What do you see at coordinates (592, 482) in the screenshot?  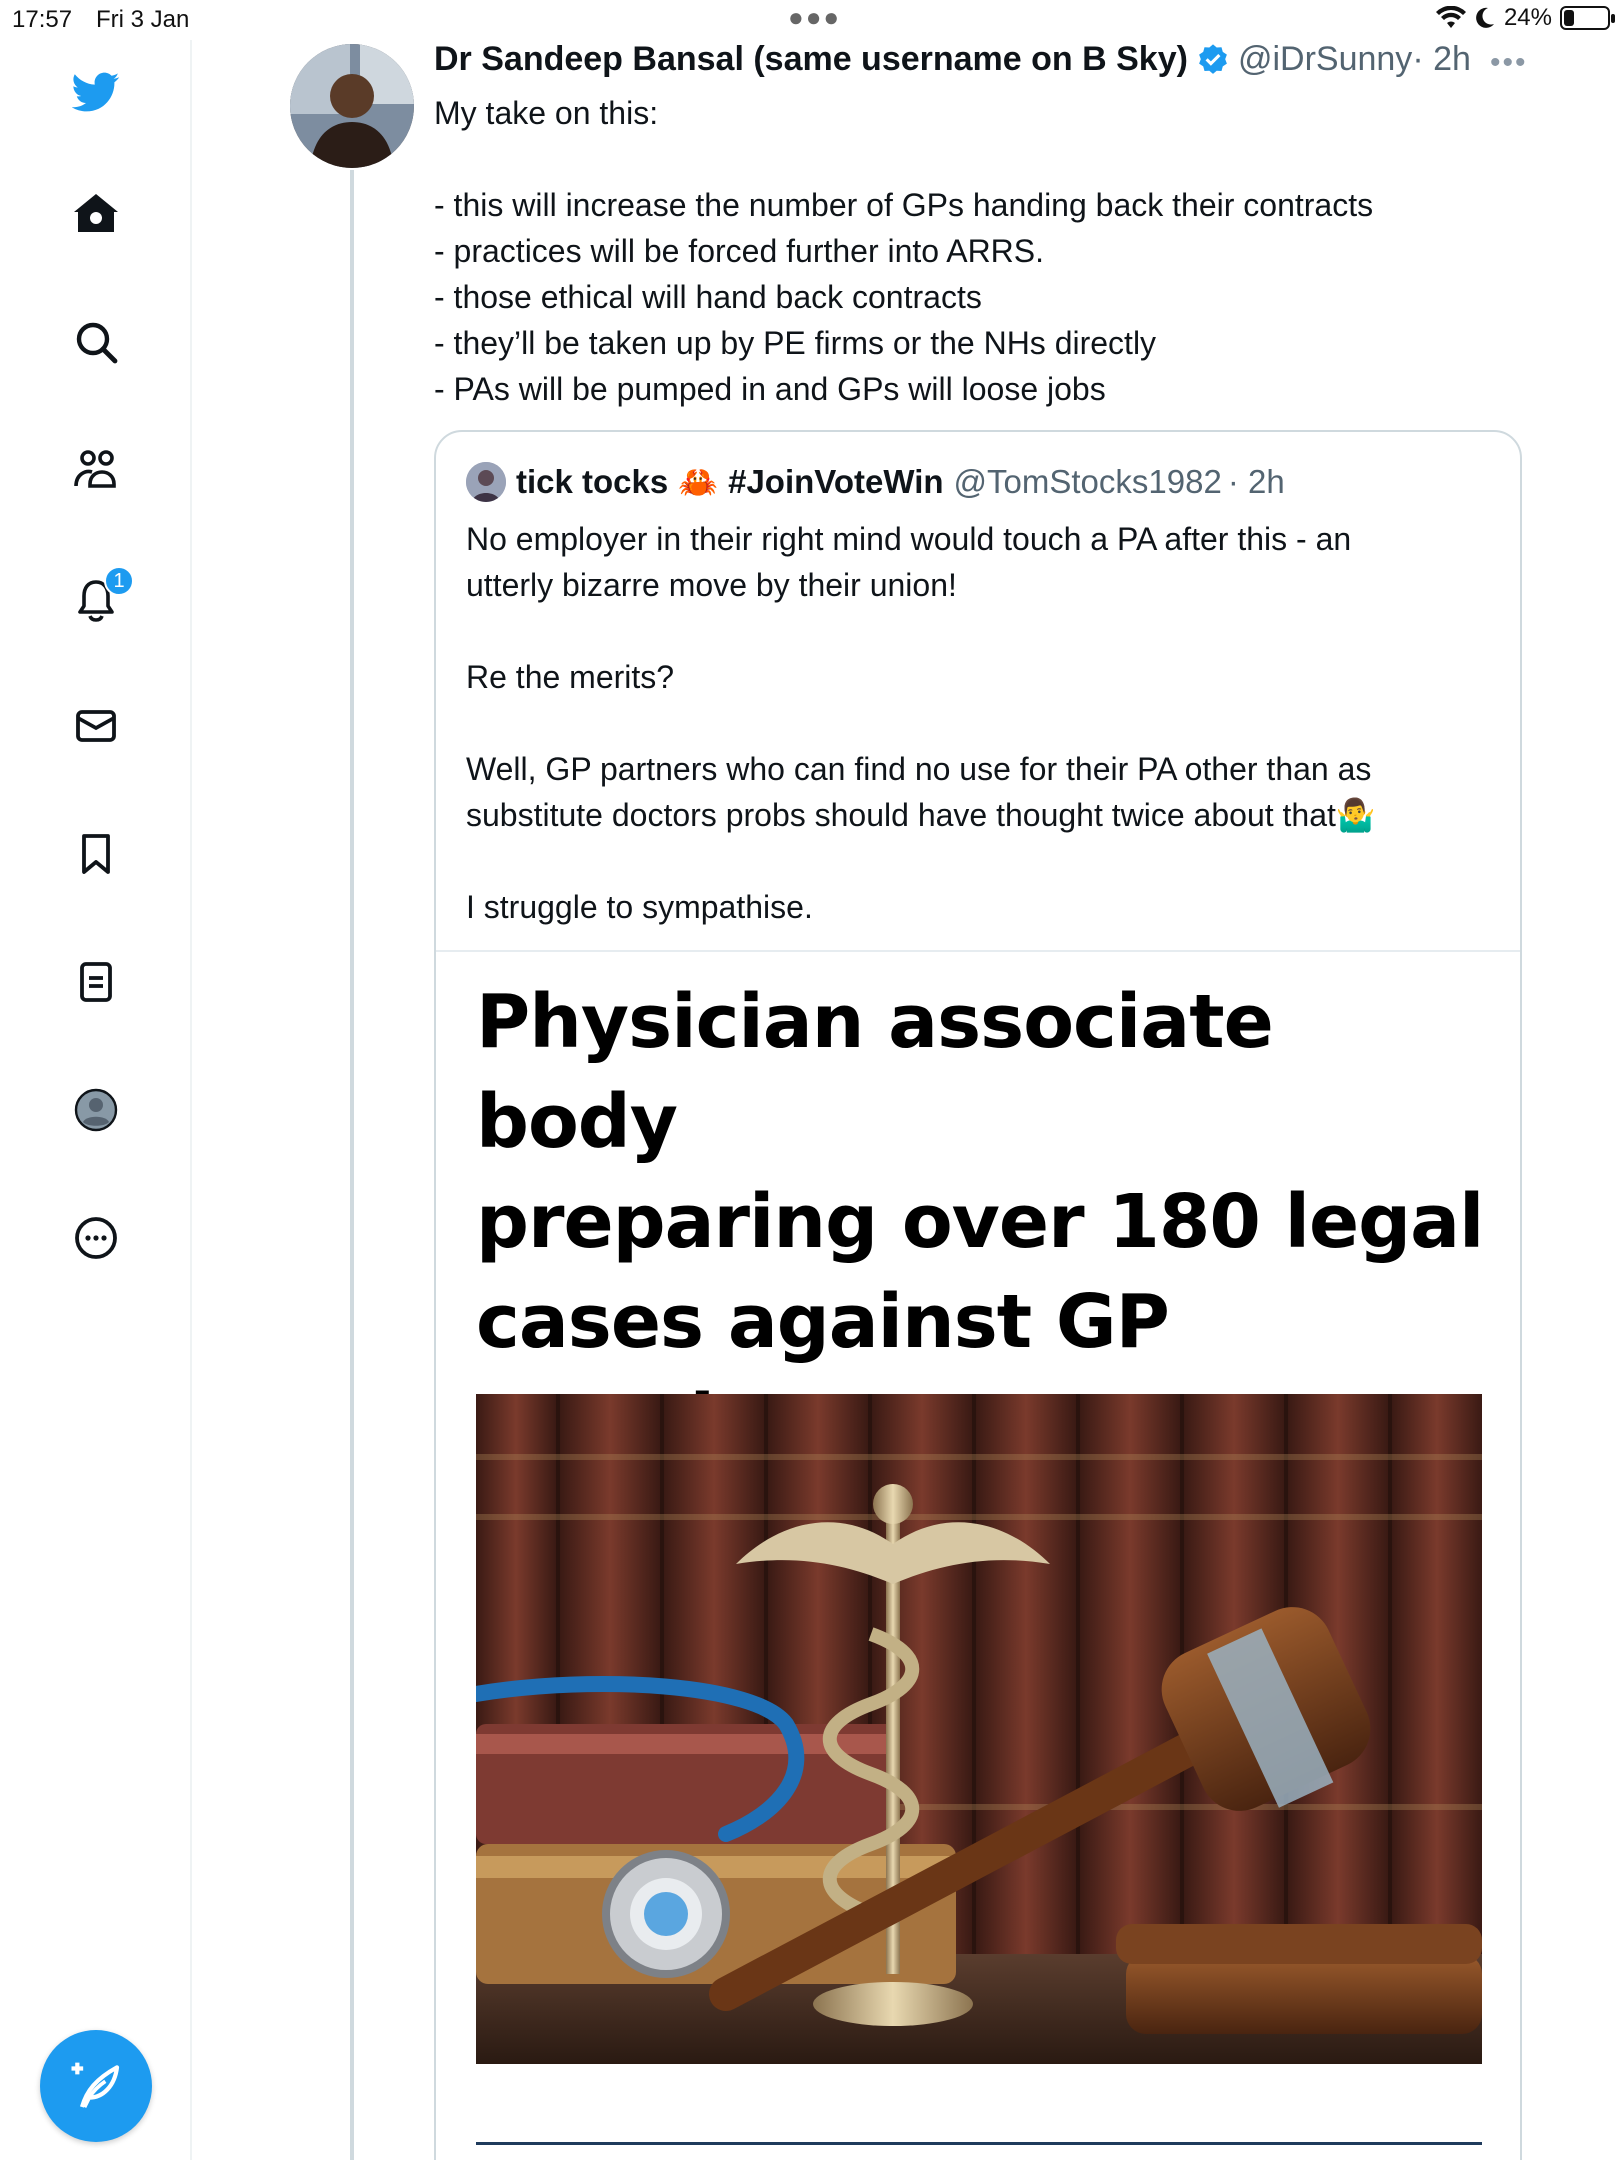 I see `quoted-author-name: tick tocks` at bounding box center [592, 482].